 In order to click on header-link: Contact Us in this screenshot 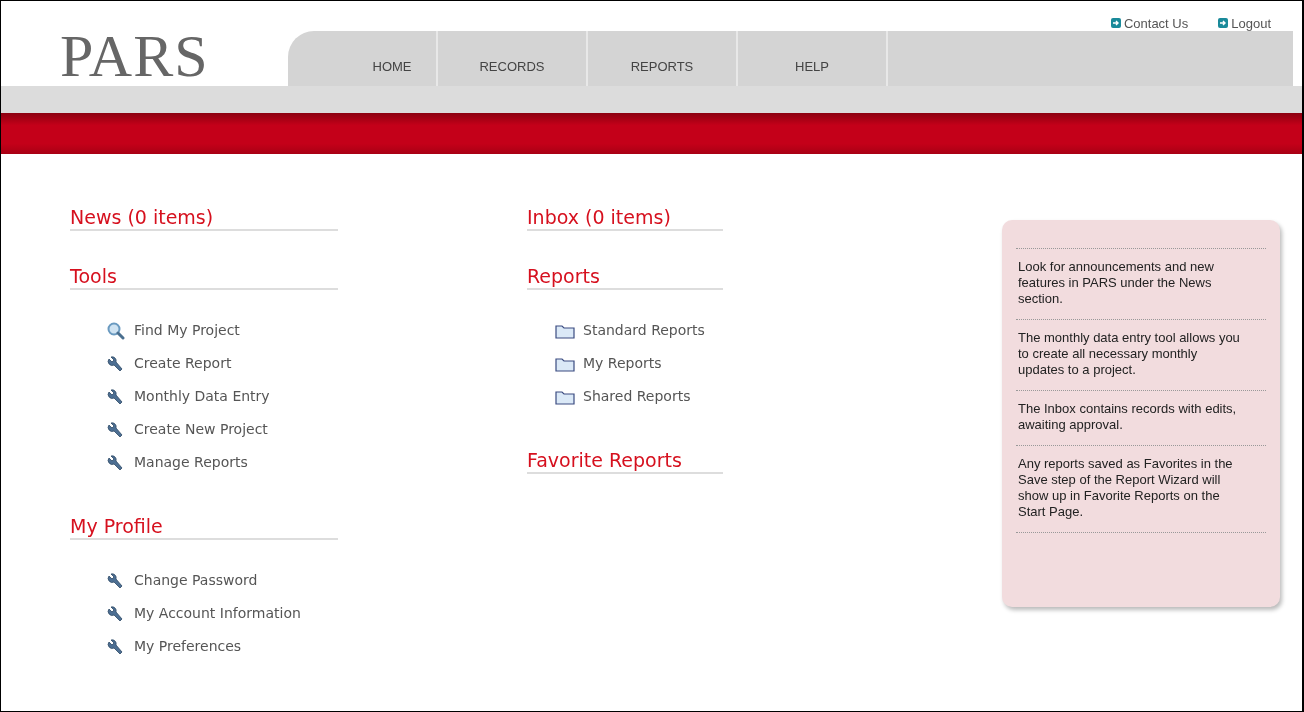, I will do `click(1149, 23)`.